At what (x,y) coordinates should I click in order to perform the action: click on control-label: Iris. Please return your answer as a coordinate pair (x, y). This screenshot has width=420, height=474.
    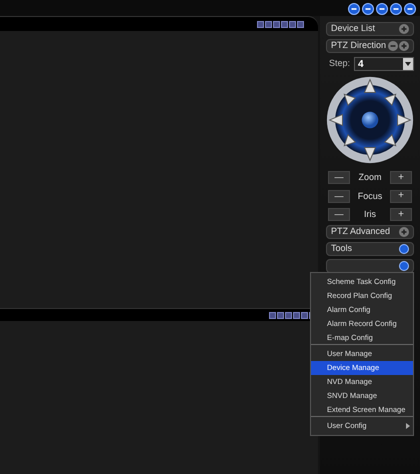
    Looking at the image, I should click on (370, 214).